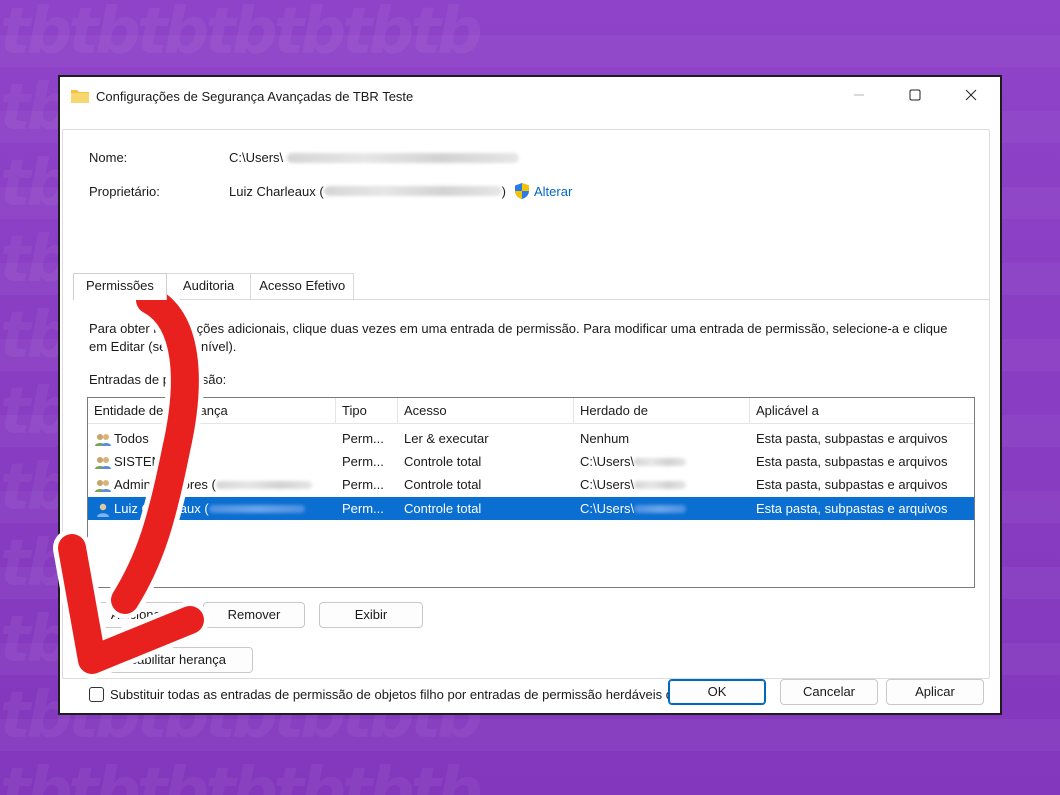  I want to click on redacted-group-host, so click(263, 485).